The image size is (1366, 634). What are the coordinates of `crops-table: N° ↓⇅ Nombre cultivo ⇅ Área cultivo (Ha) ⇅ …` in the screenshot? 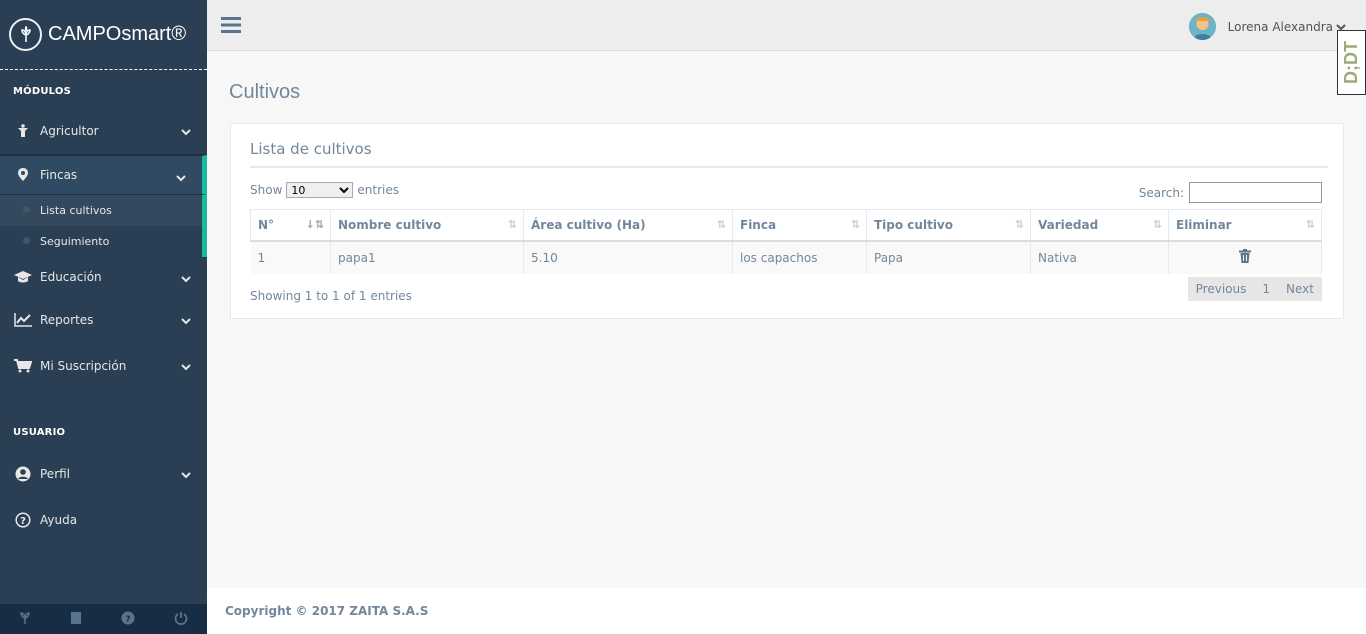 It's located at (786, 241).